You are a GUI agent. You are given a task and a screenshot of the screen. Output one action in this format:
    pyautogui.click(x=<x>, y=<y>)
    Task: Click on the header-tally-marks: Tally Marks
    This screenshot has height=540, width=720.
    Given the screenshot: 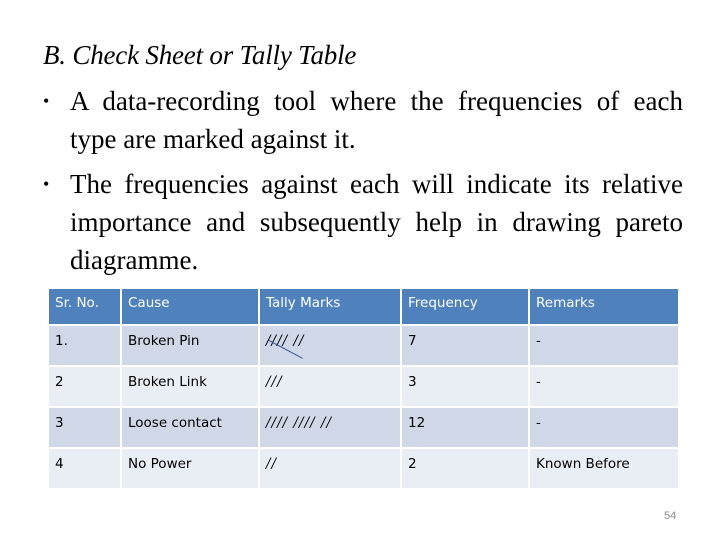 What is the action you would take?
    pyautogui.click(x=330, y=306)
    